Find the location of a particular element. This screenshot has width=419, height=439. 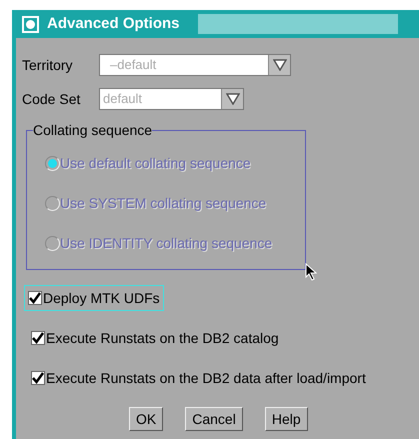

dialog-button: Cancel is located at coordinates (214, 419).